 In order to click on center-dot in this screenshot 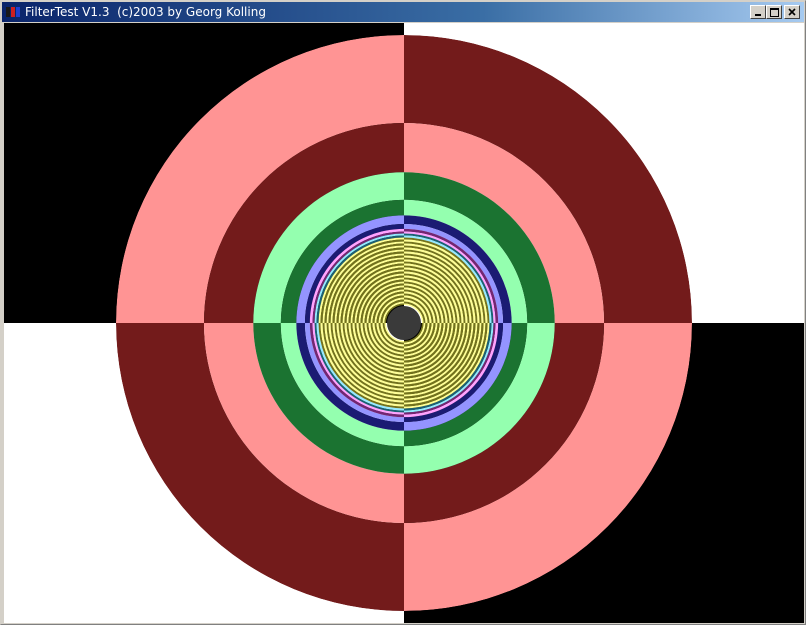, I will do `click(404, 323)`.